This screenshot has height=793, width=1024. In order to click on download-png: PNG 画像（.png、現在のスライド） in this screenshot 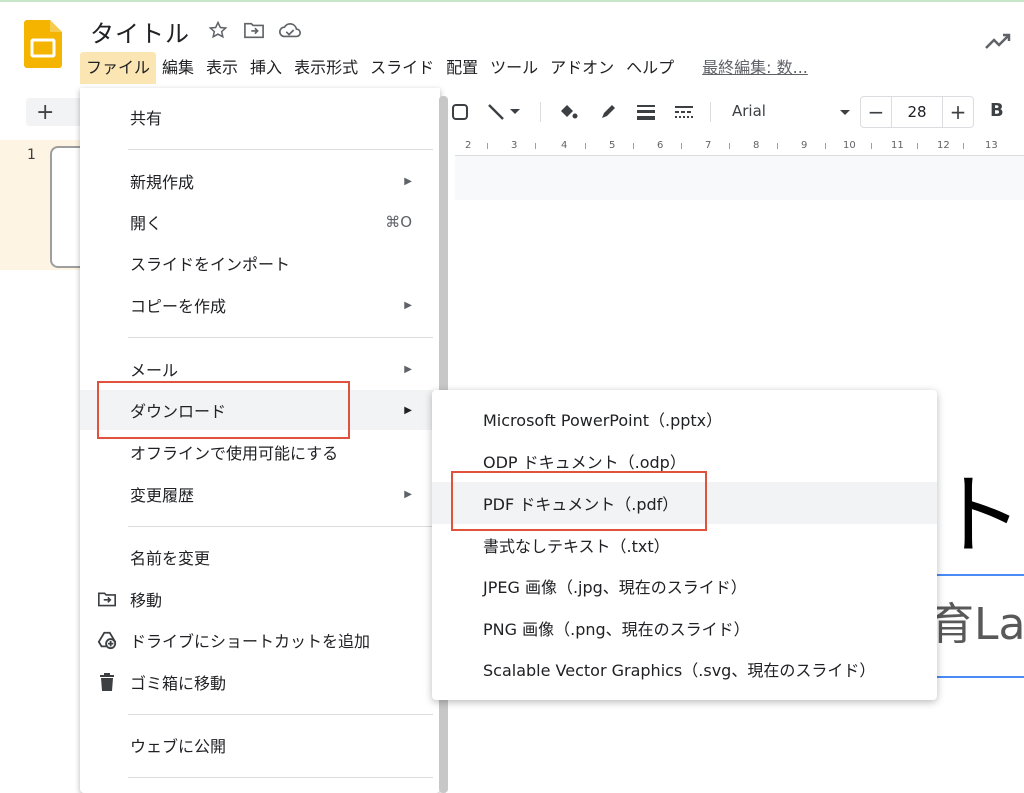, I will do `click(684, 628)`.